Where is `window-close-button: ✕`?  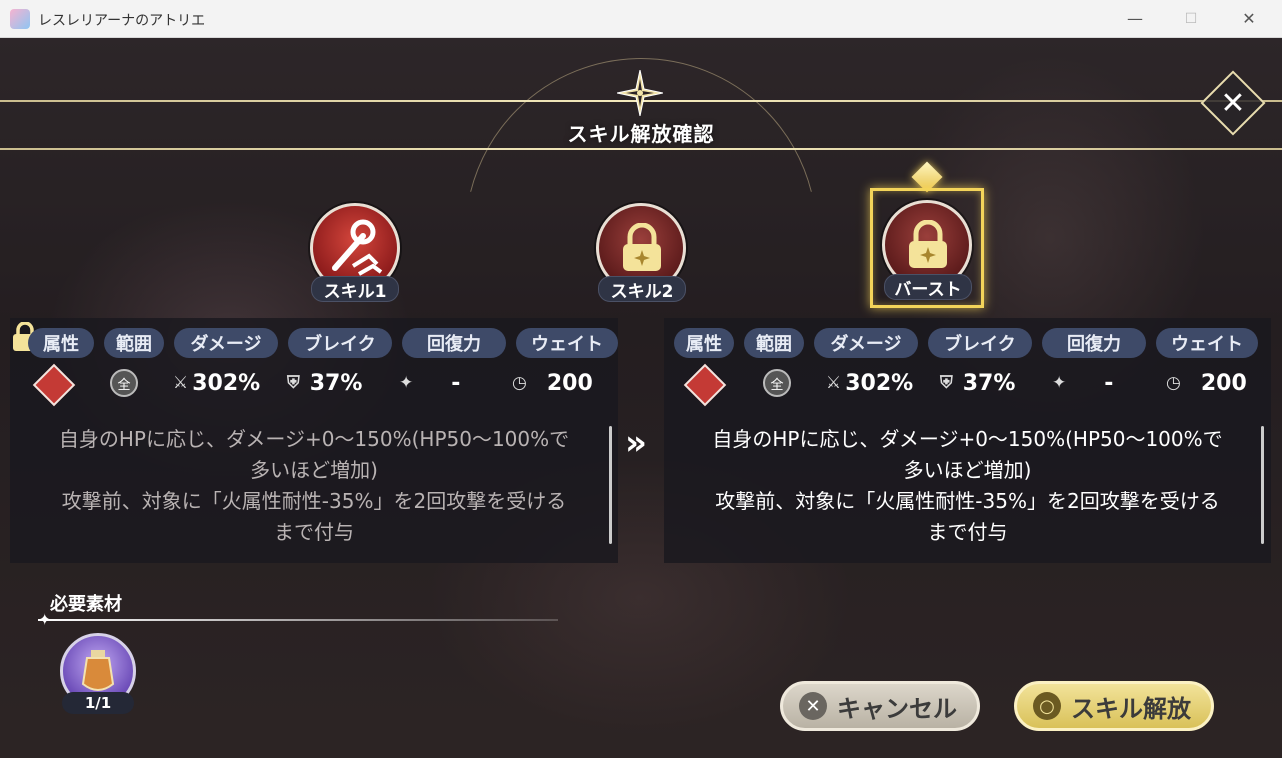
window-close-button: ✕ is located at coordinates (1249, 18).